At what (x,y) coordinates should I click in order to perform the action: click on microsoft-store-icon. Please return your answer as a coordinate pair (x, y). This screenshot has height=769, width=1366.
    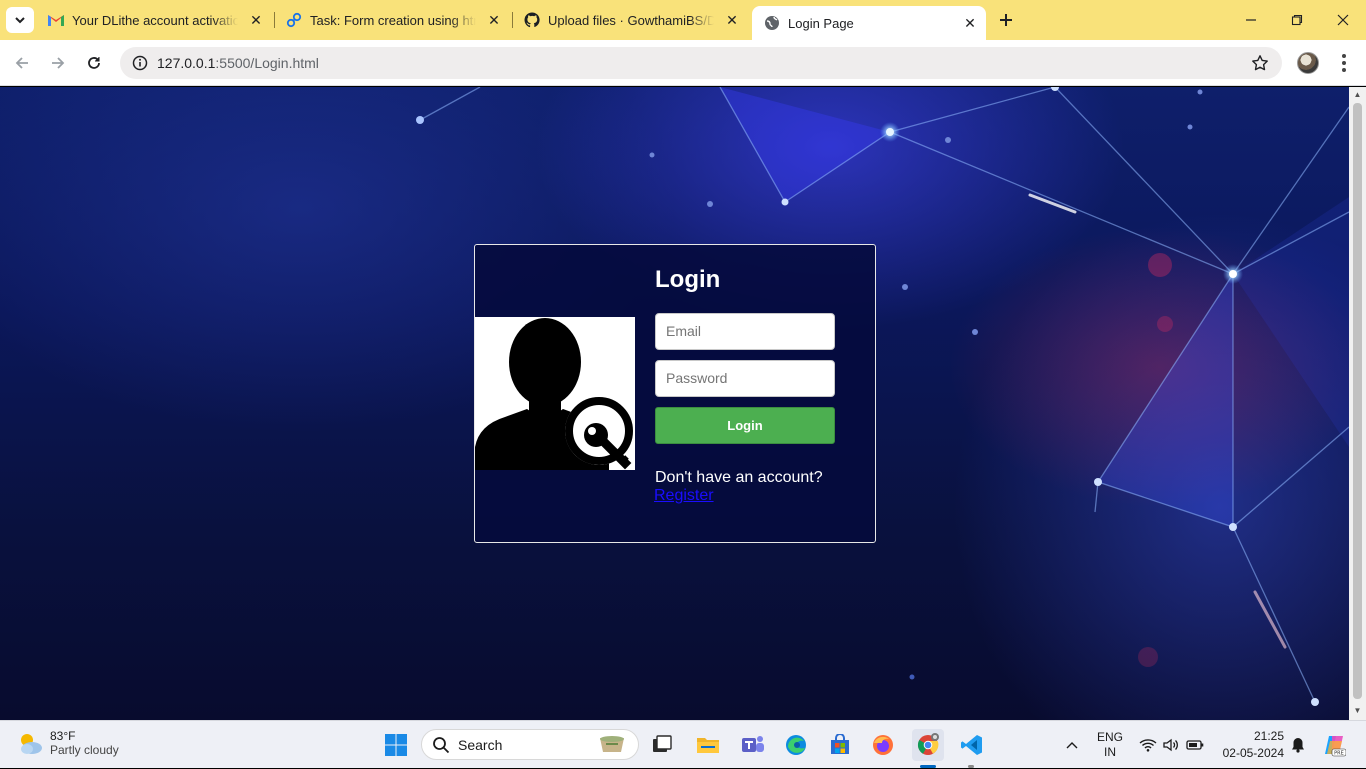
    Looking at the image, I should click on (840, 745).